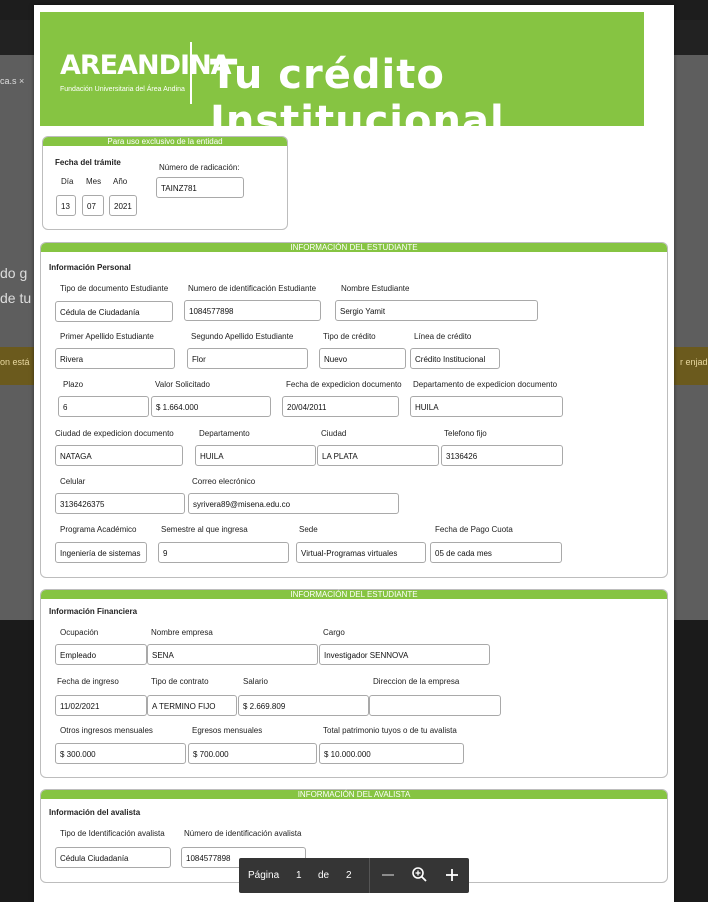  What do you see at coordinates (344, 384) in the screenshot?
I see `fecha-exp-label: Fecha de expedicion documento` at bounding box center [344, 384].